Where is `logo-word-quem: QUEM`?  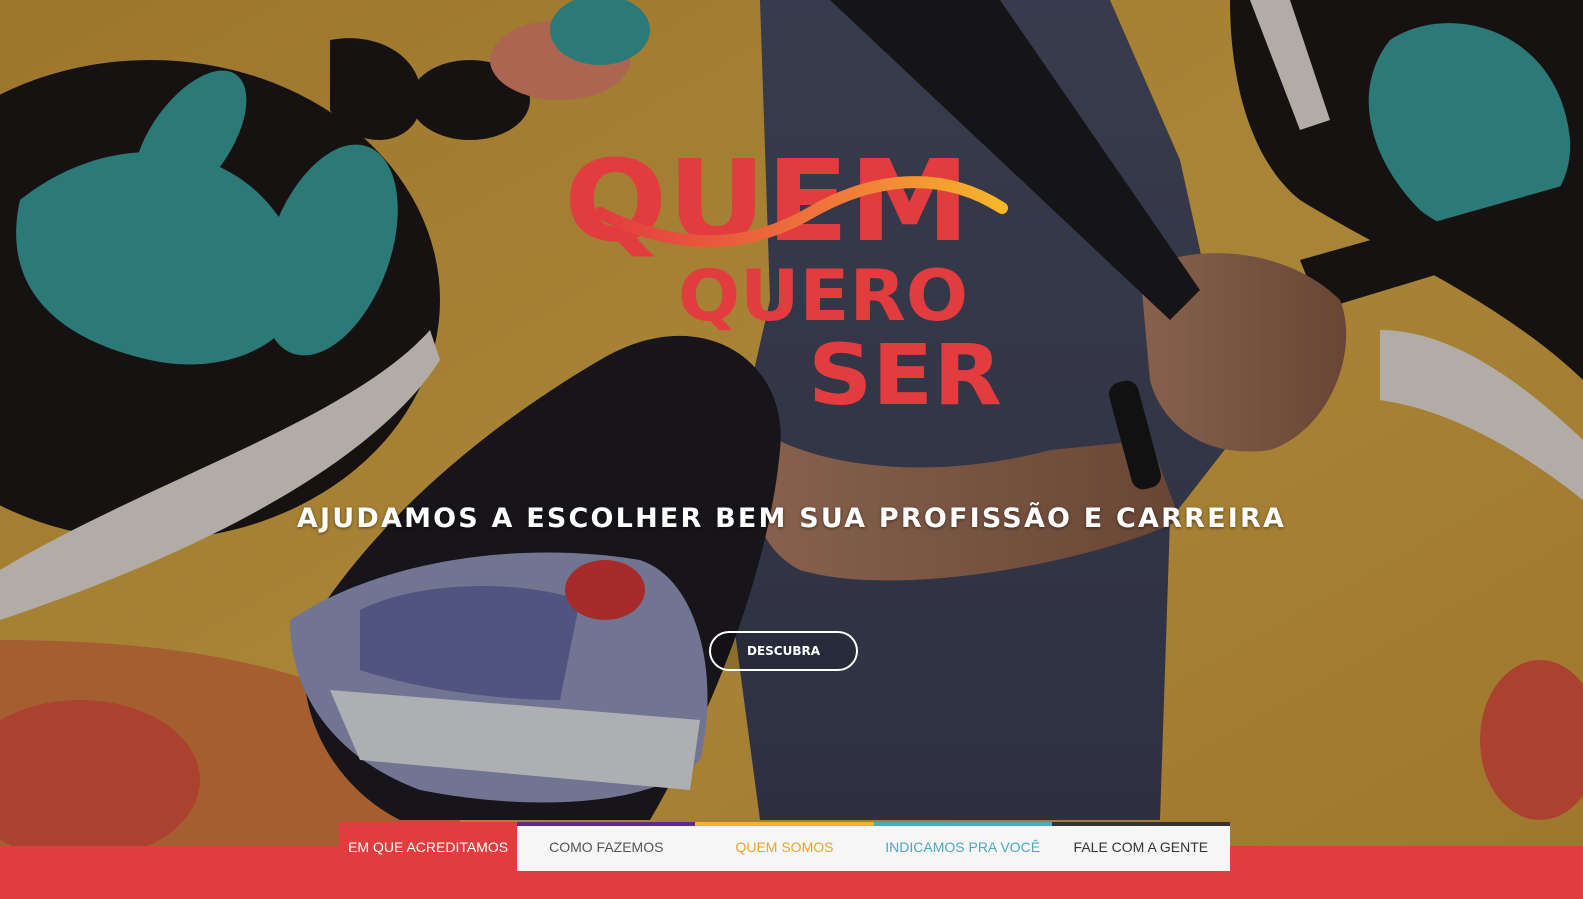
logo-word-quem: QUEM is located at coordinates (767, 202).